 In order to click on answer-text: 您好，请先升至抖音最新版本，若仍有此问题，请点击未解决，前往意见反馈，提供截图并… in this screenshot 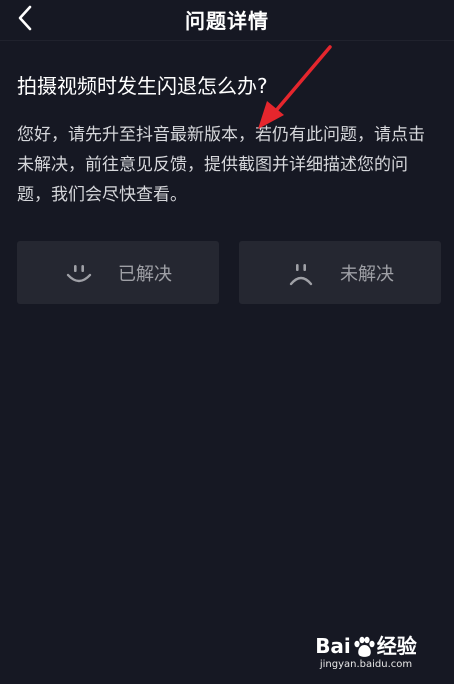, I will do `click(221, 165)`.